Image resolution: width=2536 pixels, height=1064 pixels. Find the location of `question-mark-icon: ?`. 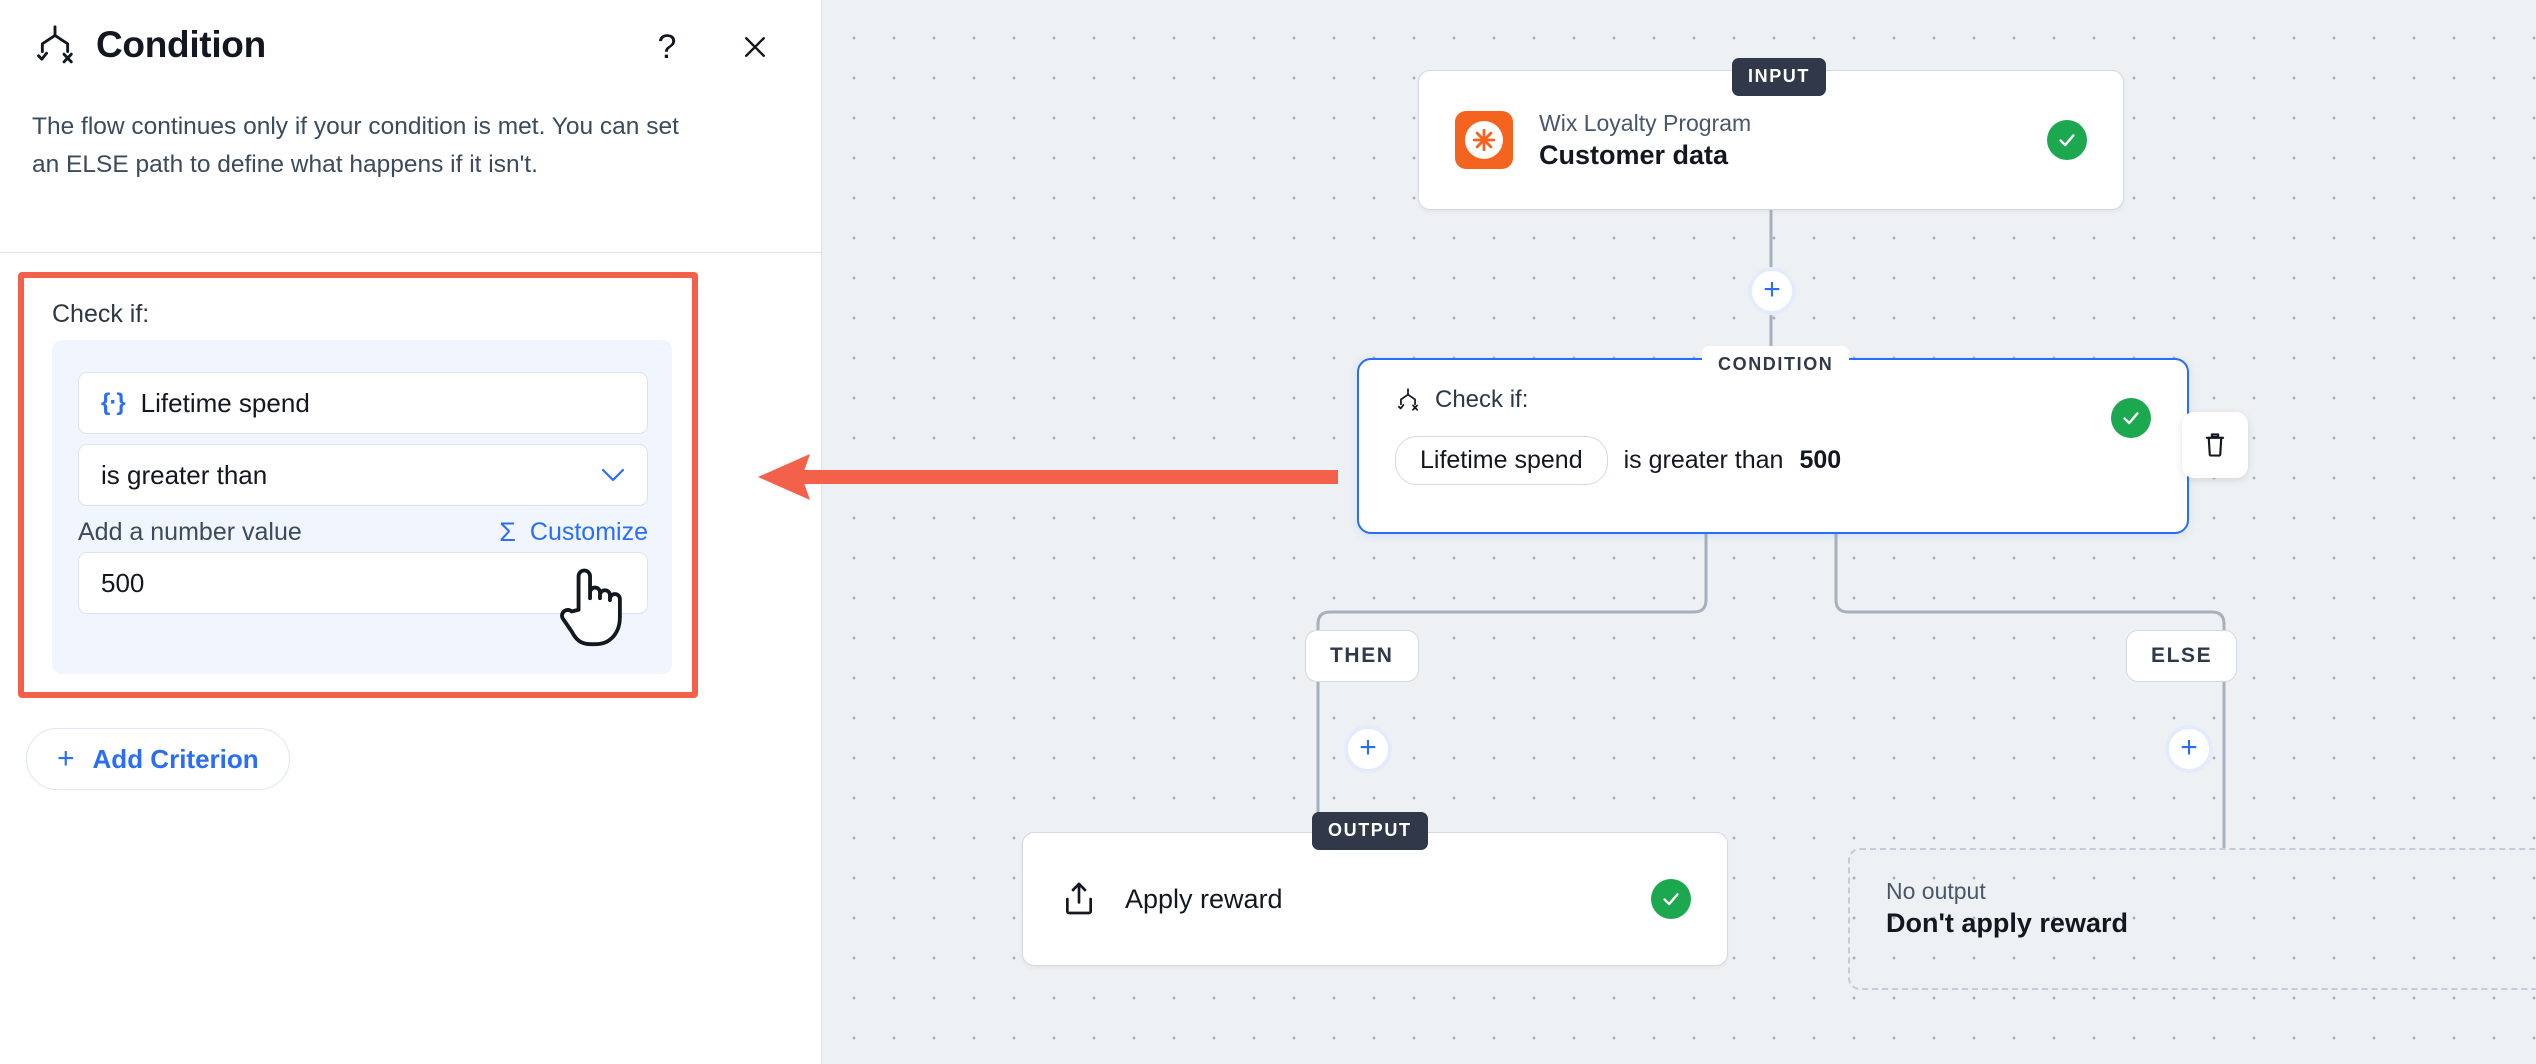

question-mark-icon: ? is located at coordinates (667, 47).